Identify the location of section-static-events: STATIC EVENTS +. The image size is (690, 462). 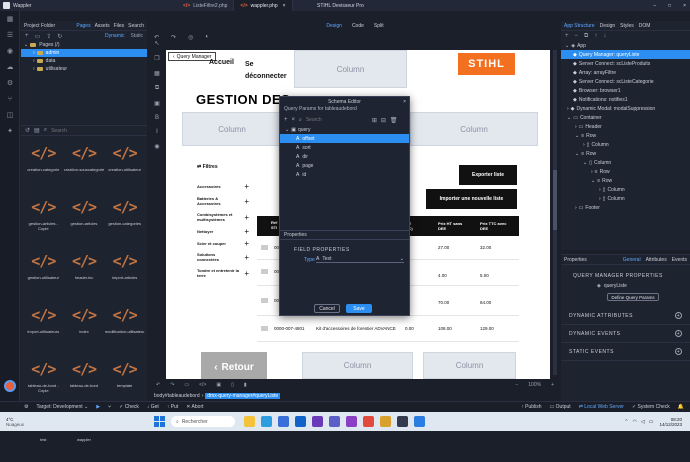
(625, 352).